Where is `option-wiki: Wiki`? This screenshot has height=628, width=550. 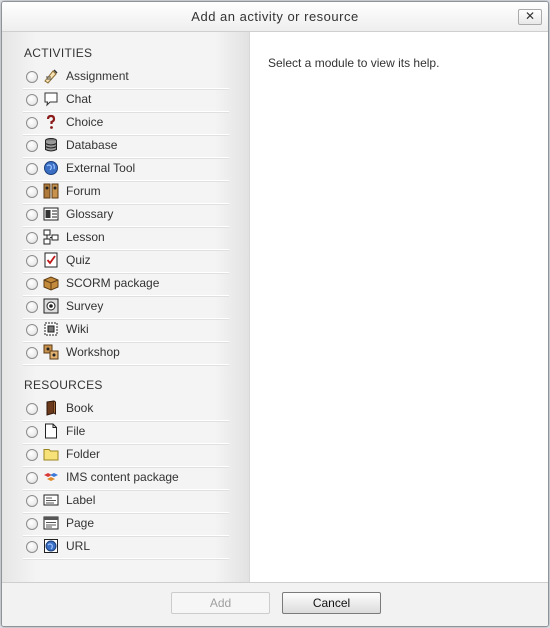
option-wiki: Wiki is located at coordinates (126, 330).